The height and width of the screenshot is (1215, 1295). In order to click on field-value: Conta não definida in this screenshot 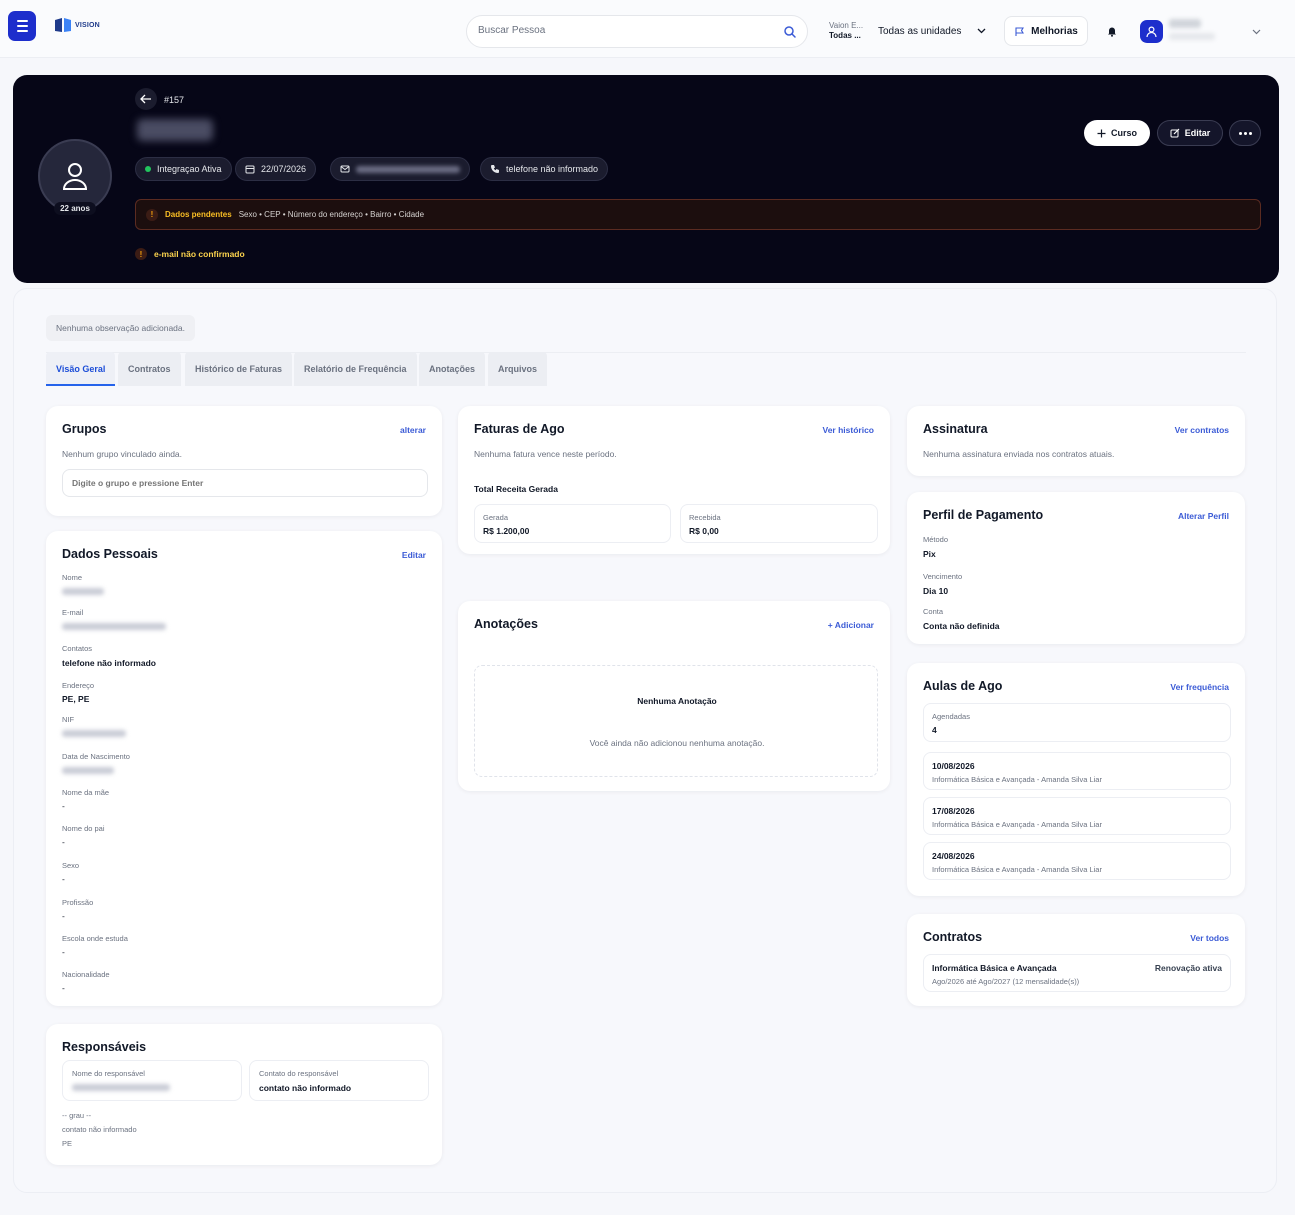, I will do `click(961, 626)`.